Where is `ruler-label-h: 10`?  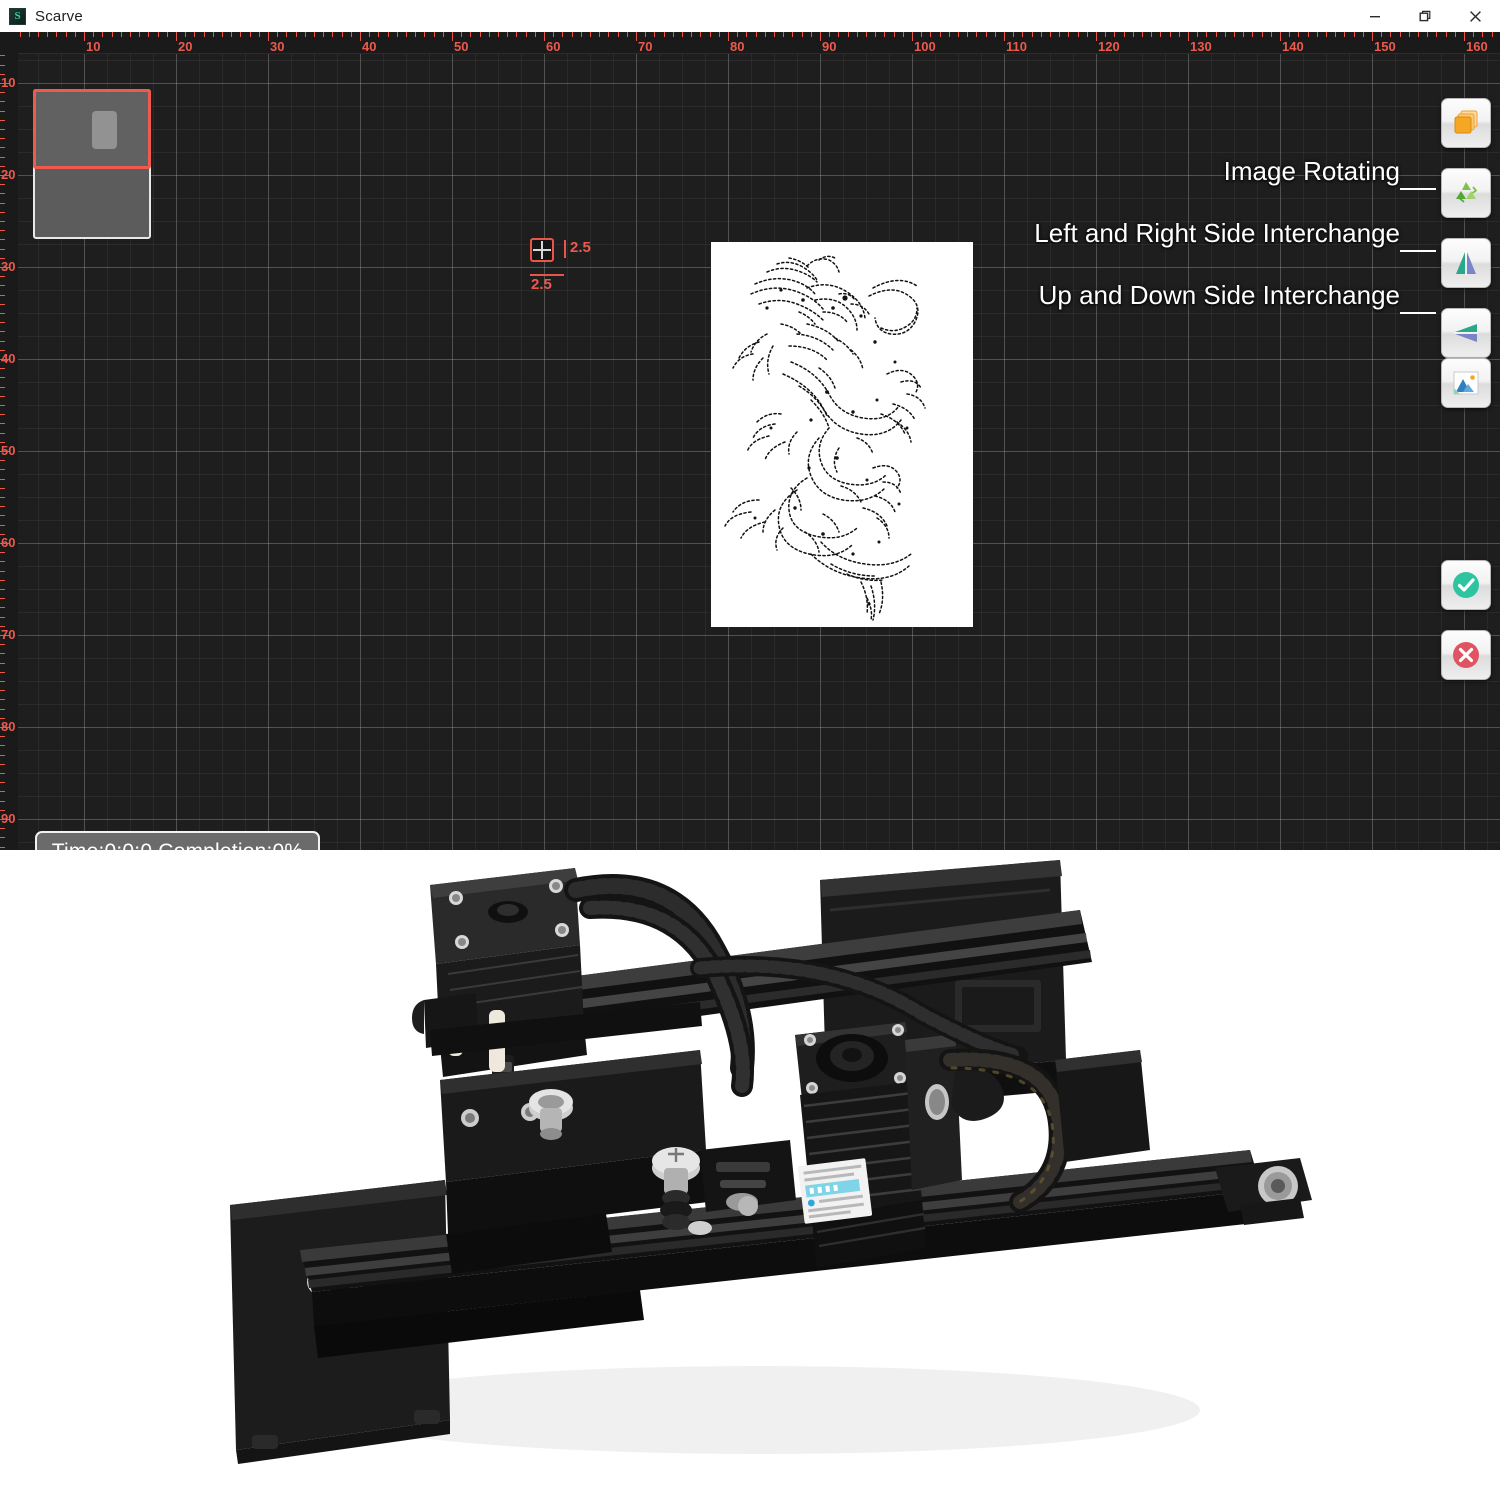
ruler-label-h: 10 is located at coordinates (93, 46).